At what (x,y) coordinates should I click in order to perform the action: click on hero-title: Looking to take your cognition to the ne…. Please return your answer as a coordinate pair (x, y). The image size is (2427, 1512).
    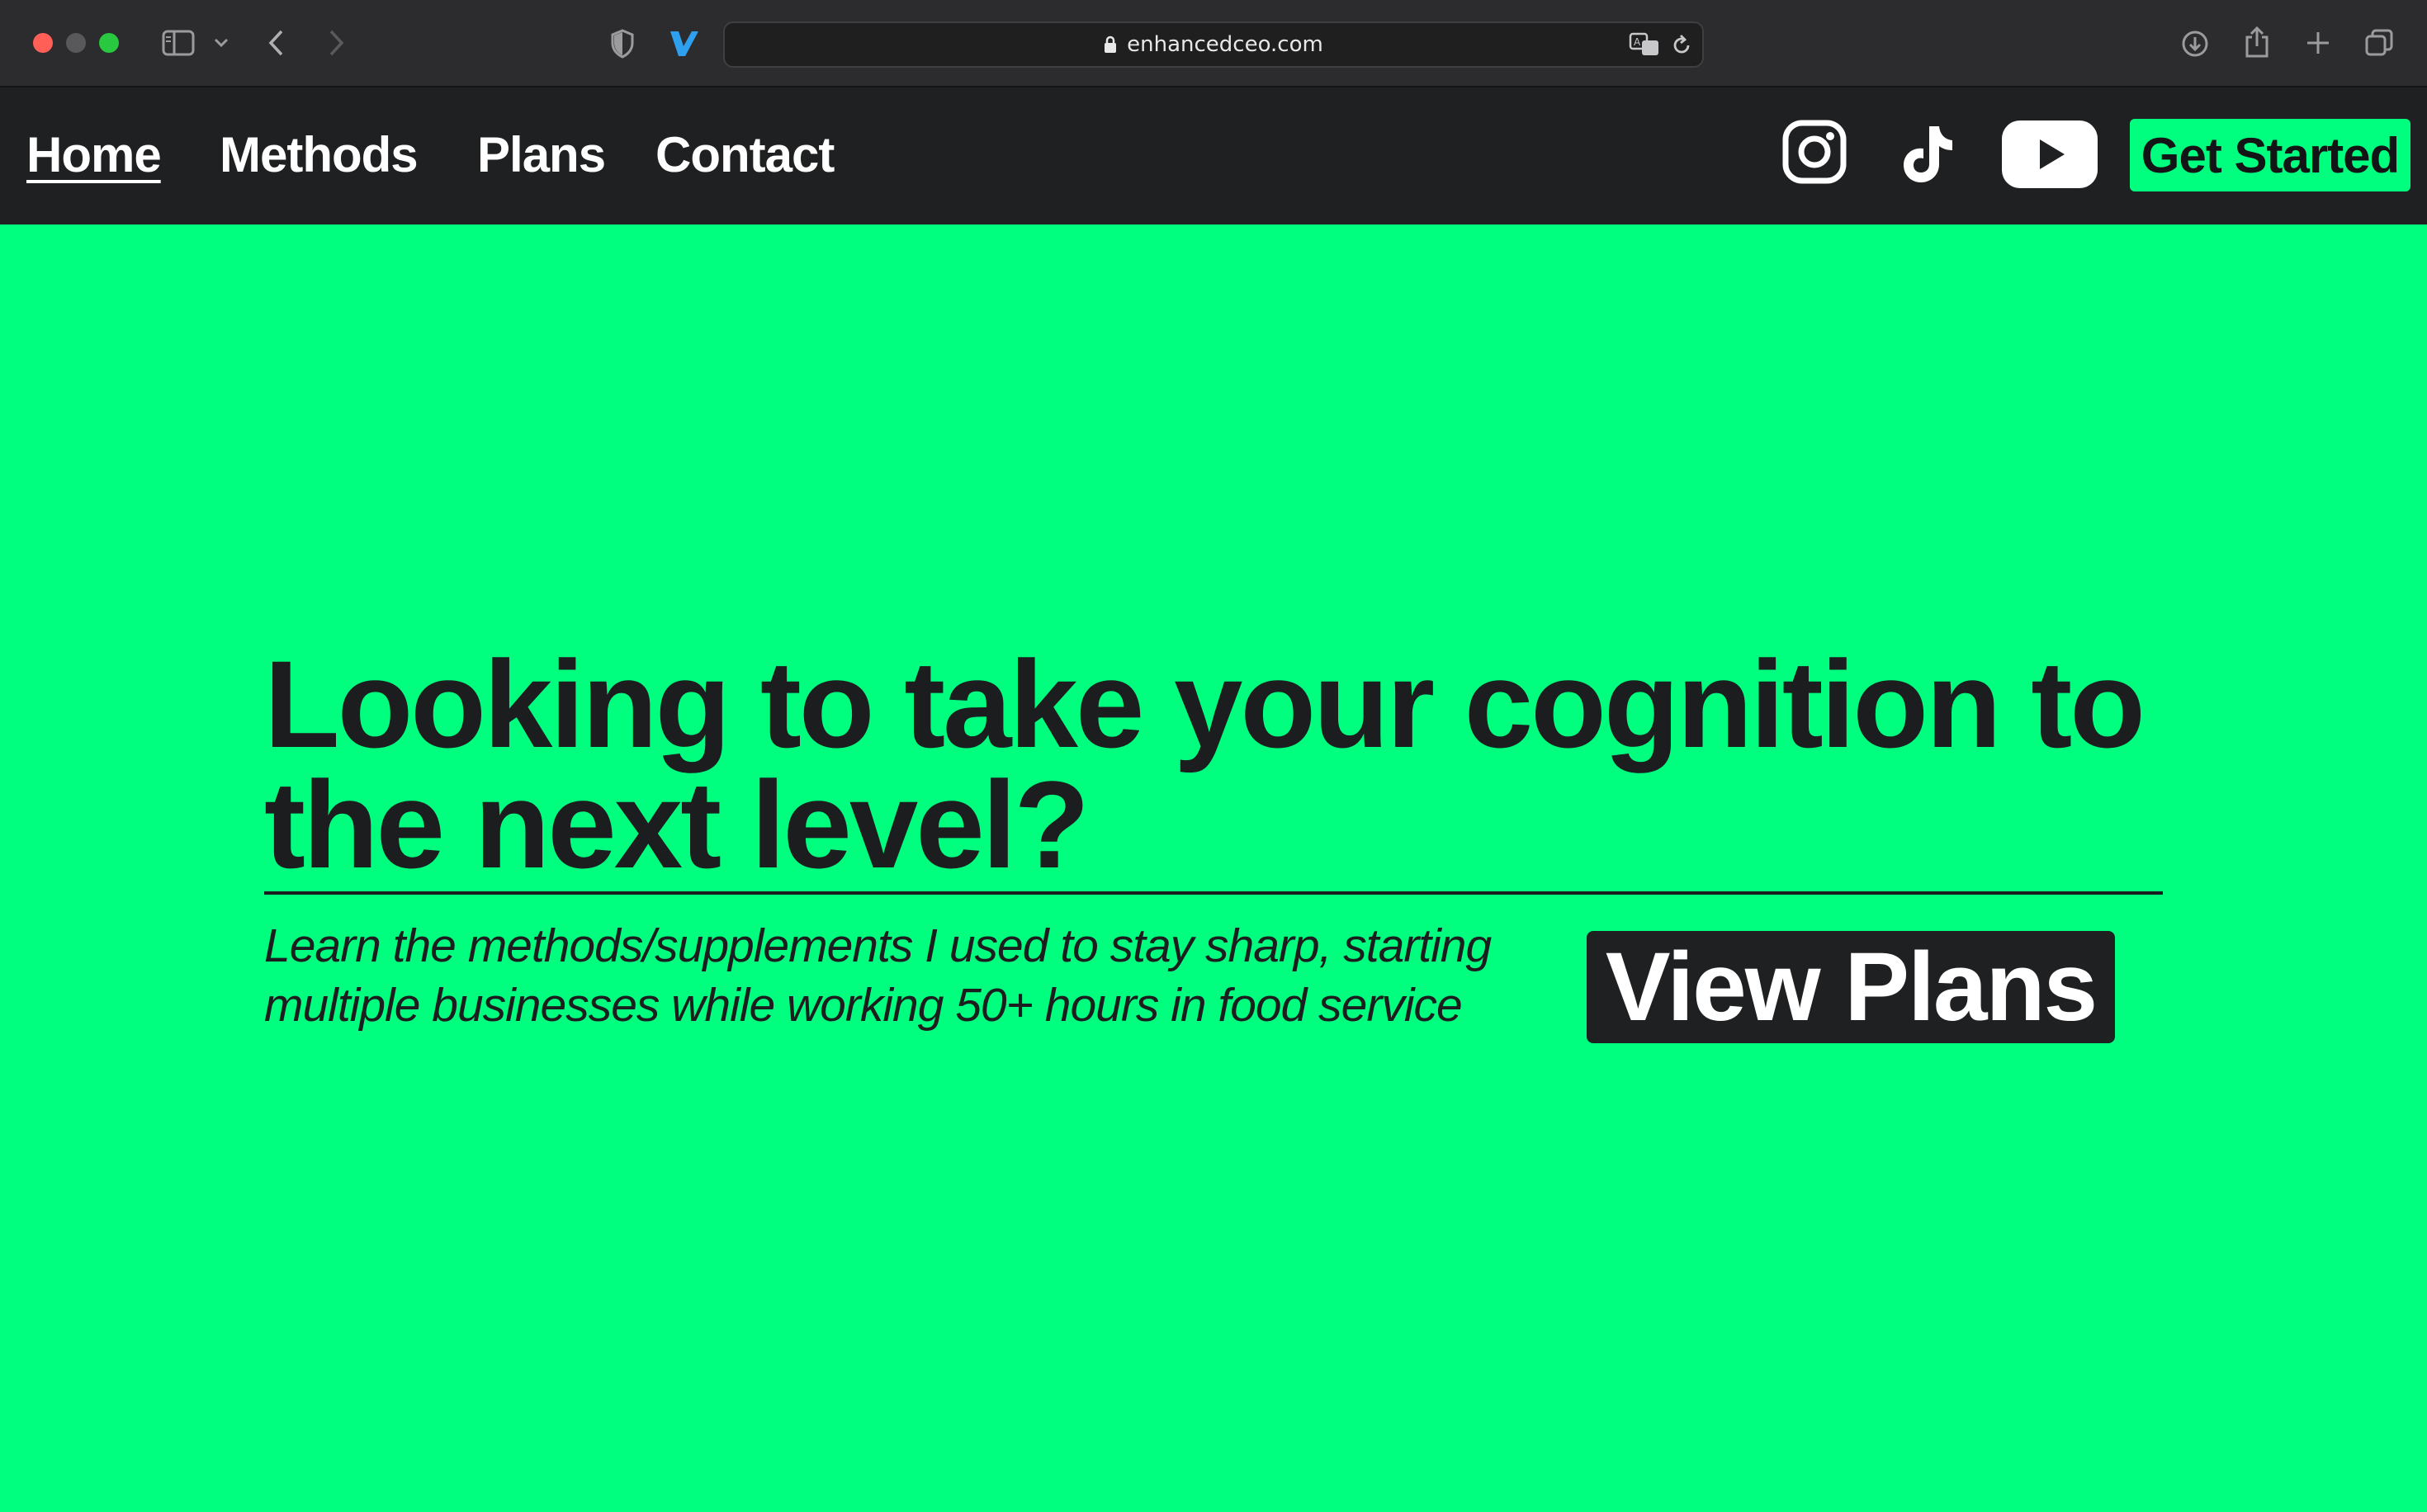
    Looking at the image, I should click on (1205, 764).